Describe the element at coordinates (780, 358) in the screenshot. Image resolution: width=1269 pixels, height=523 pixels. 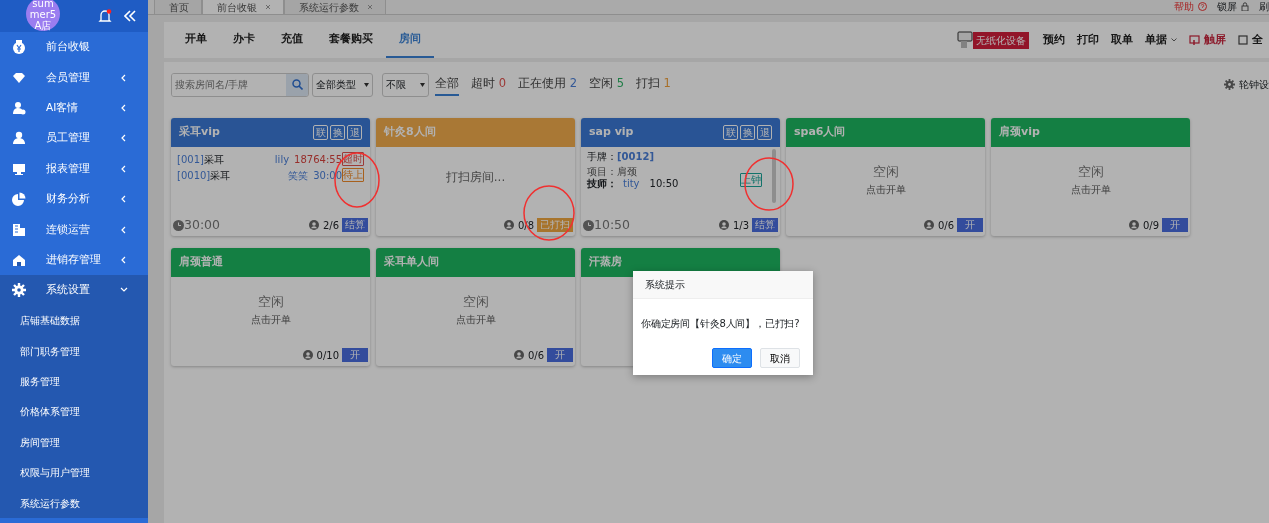
I see `cancel-button: 取消` at that location.